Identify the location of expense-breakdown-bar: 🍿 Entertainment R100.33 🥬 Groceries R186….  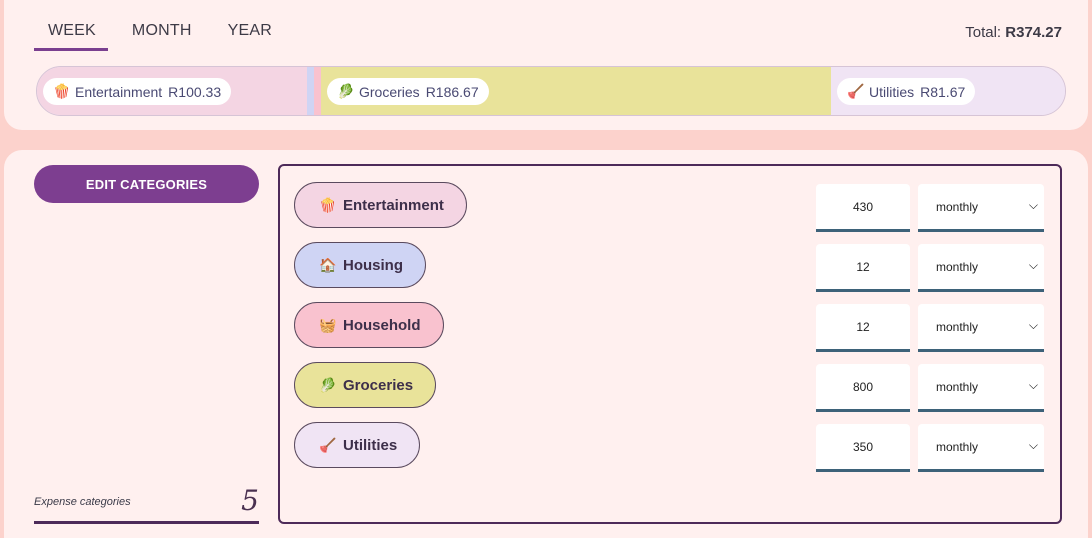
(551, 91).